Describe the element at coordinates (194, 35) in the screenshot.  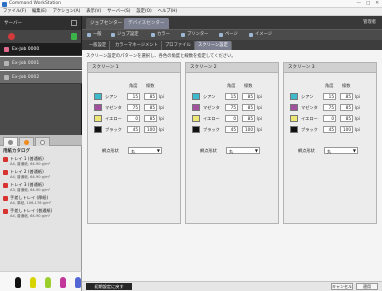
I see `category-printer: プリンター` at that location.